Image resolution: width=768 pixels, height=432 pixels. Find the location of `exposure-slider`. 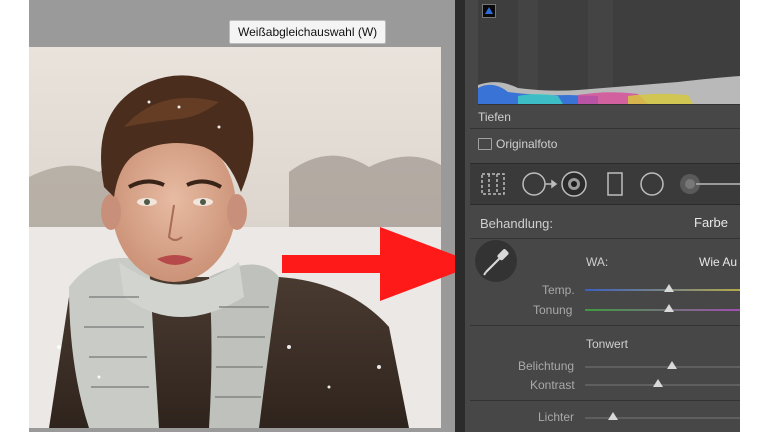

exposure-slider is located at coordinates (662, 367).